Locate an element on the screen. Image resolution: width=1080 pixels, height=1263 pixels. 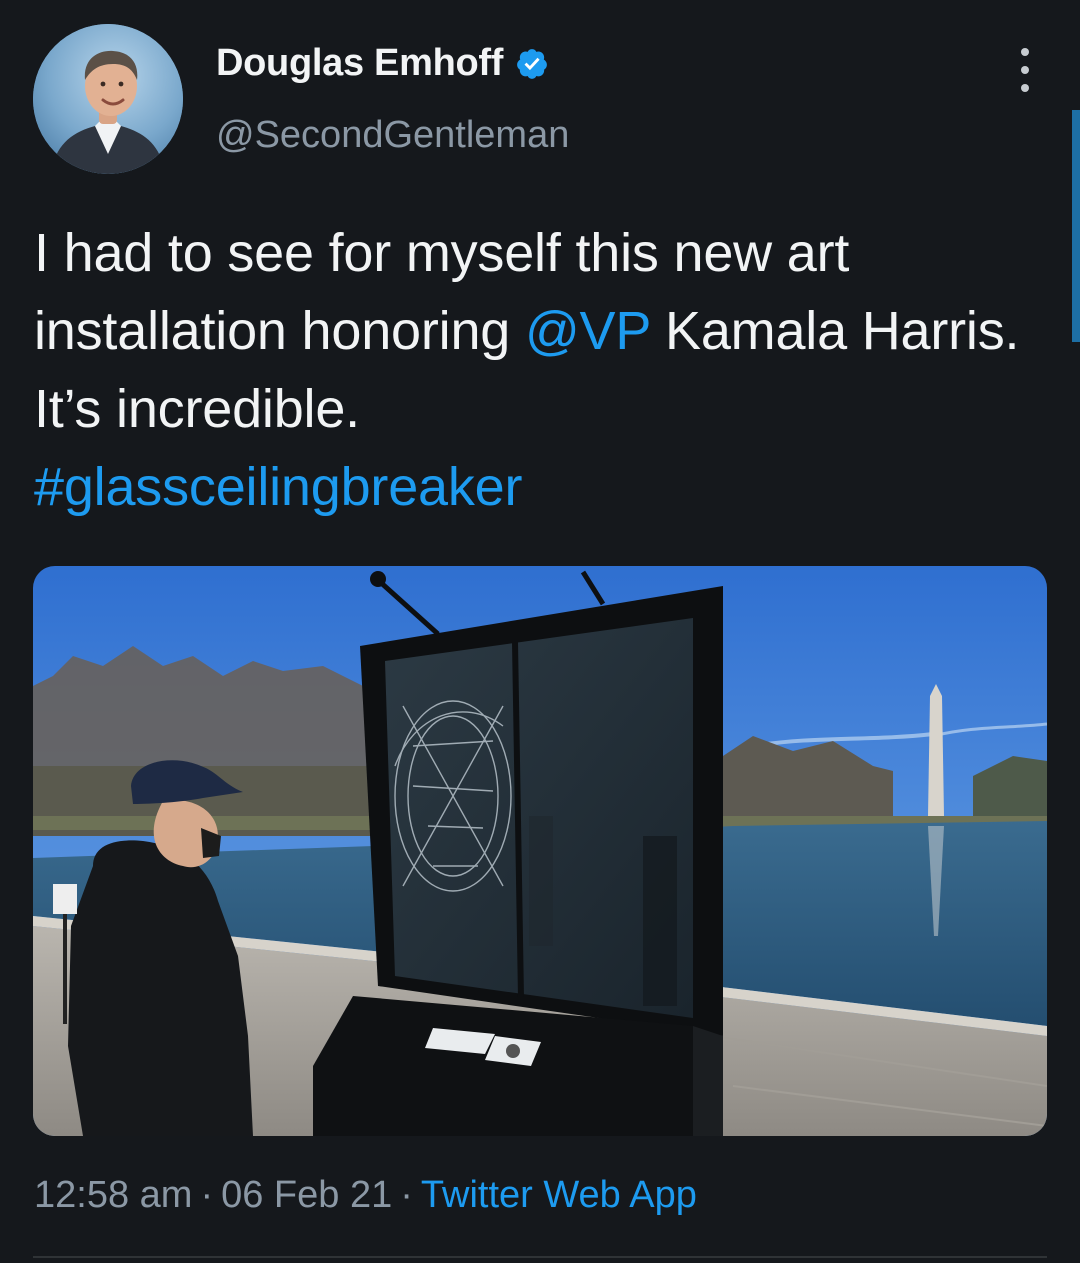
avatar is located at coordinates (108, 99).